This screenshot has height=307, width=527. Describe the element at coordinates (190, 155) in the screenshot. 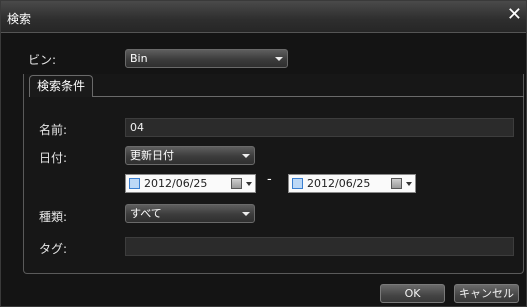

I see `date-type-select: 更新日付` at that location.